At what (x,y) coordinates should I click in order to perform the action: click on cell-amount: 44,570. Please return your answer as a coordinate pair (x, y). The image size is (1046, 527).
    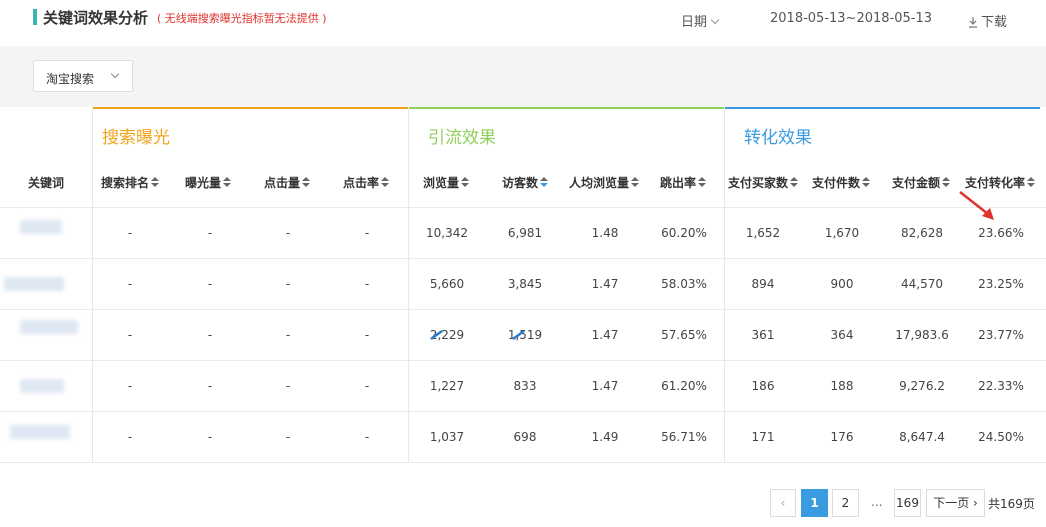
    Looking at the image, I should click on (922, 284).